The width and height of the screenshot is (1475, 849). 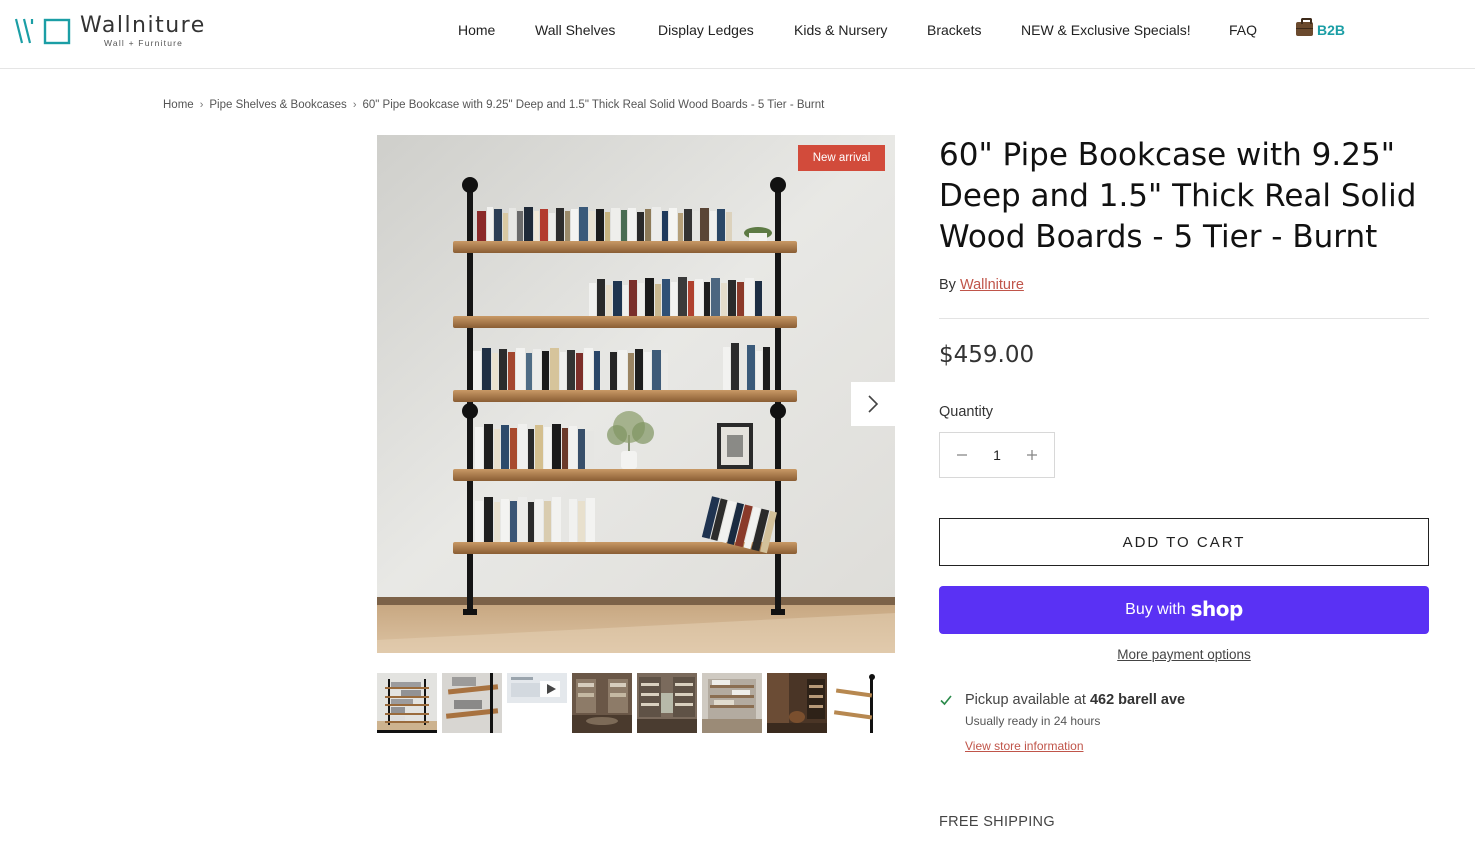 I want to click on check-icon, so click(x=946, y=700).